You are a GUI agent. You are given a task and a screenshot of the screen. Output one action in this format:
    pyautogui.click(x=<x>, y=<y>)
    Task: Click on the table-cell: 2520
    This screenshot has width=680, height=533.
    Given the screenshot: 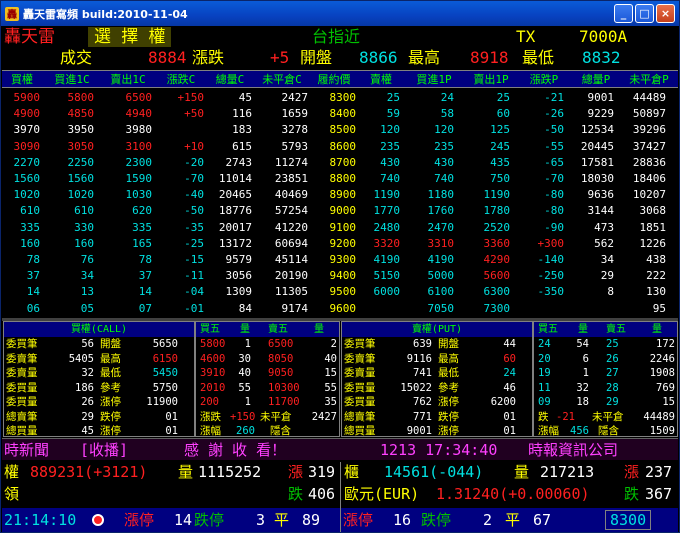 What is the action you would take?
    pyautogui.click(x=497, y=227)
    